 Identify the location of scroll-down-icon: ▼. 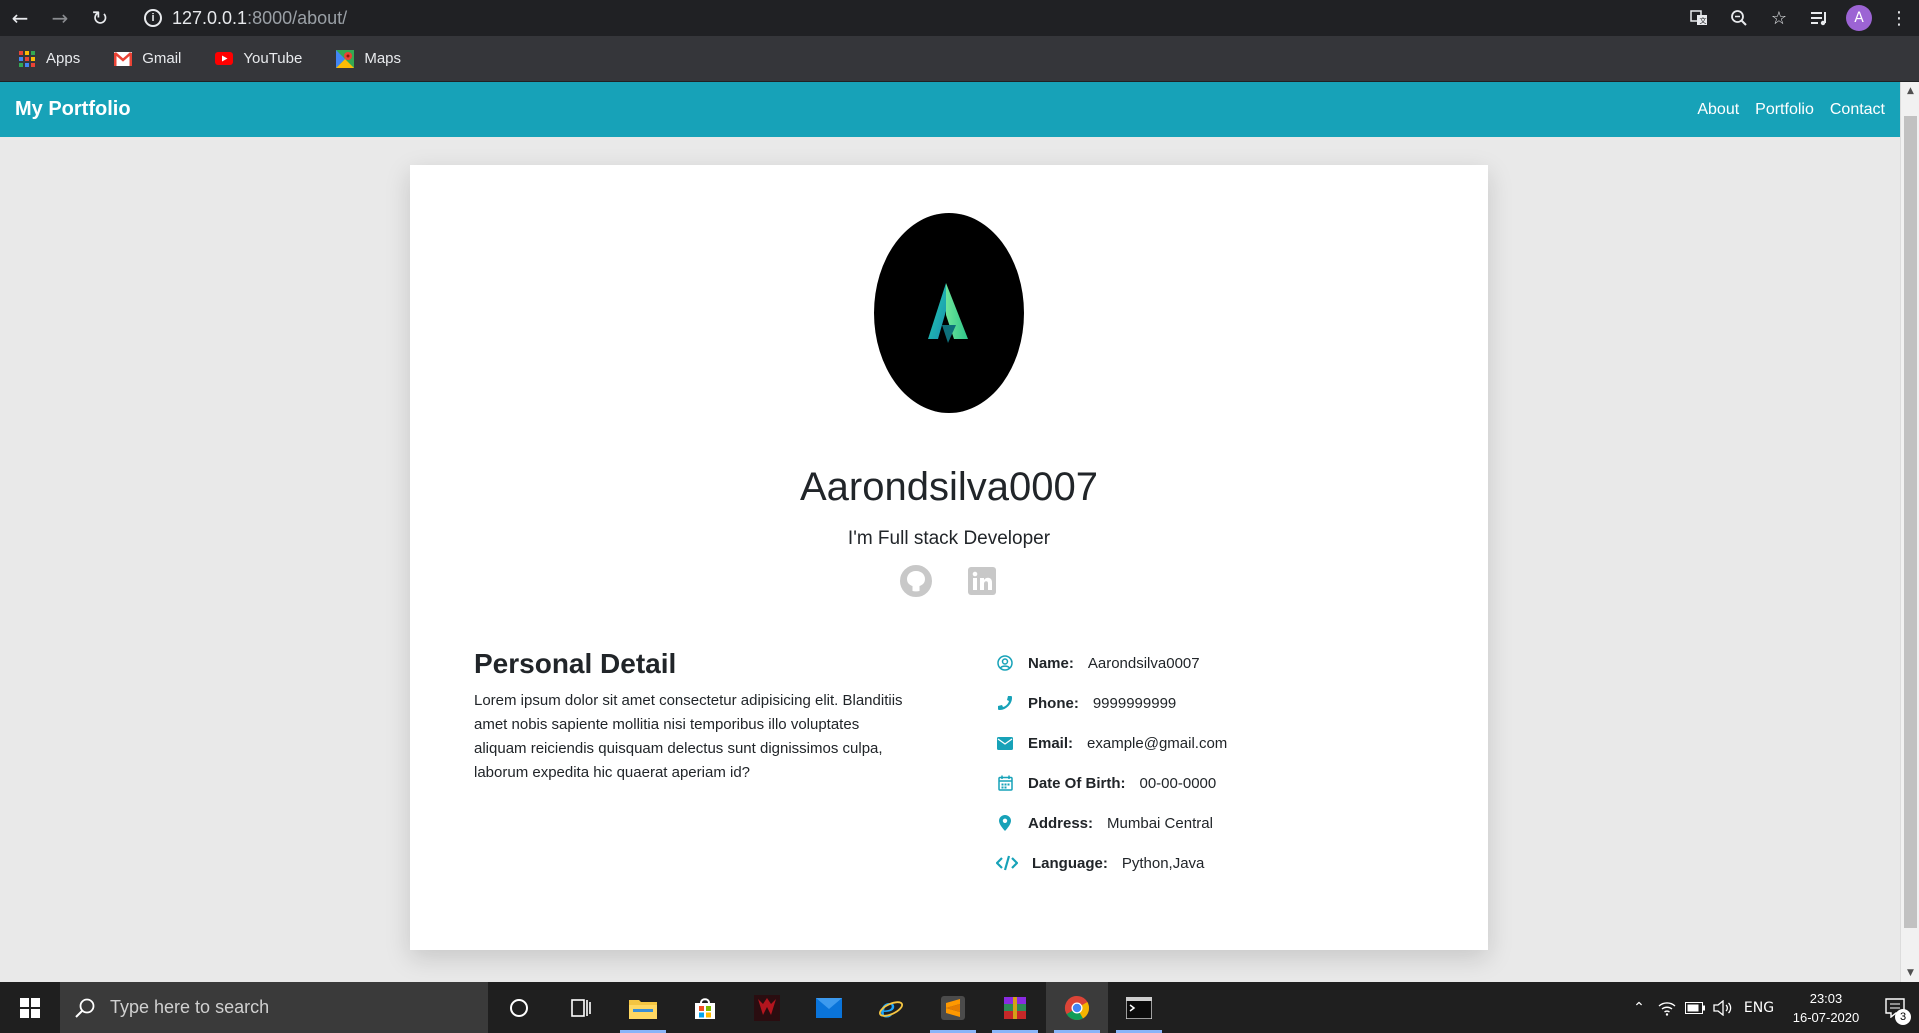
(1910, 973).